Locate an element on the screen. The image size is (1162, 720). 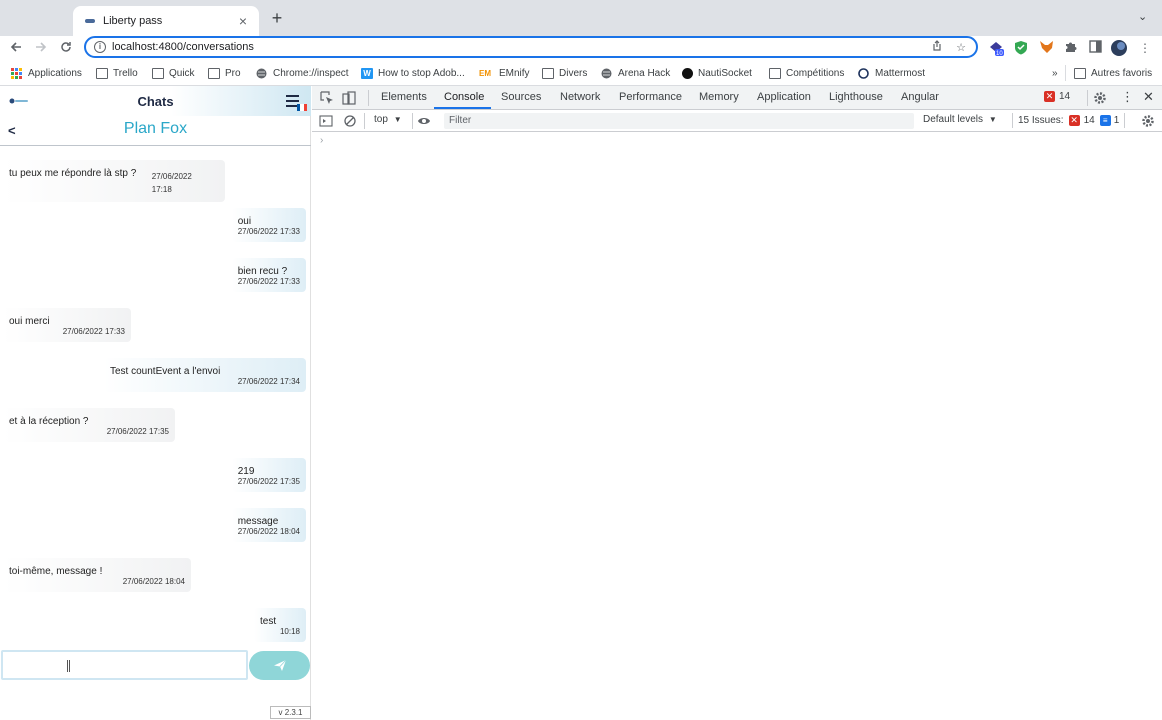
french-flag-icon is located at coordinates (302, 107).